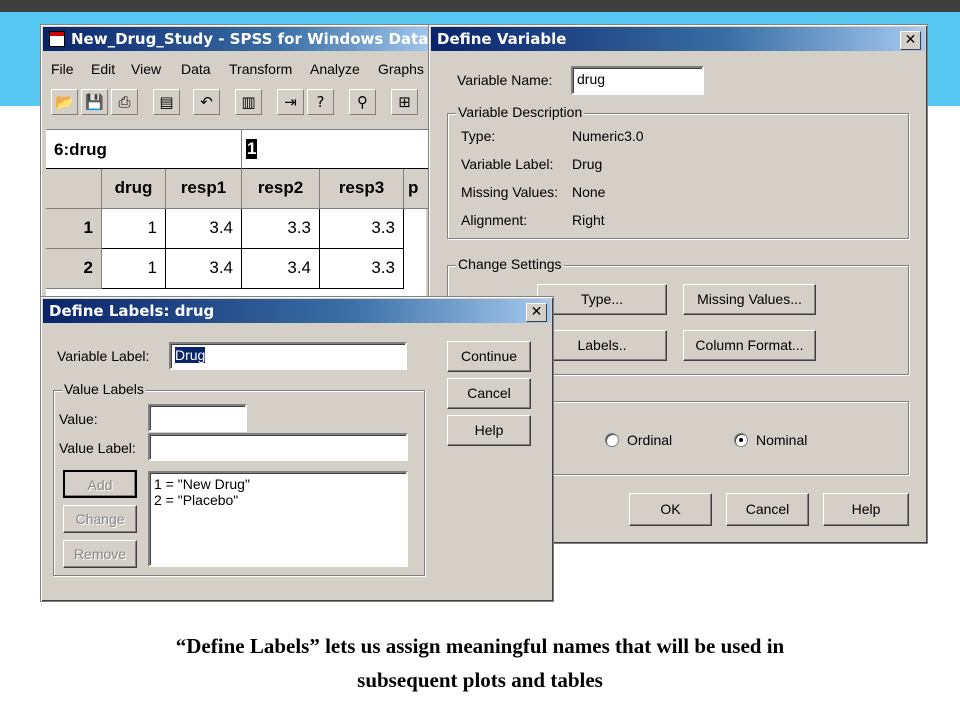  I want to click on define-variable-close-button: ✕, so click(910, 40).